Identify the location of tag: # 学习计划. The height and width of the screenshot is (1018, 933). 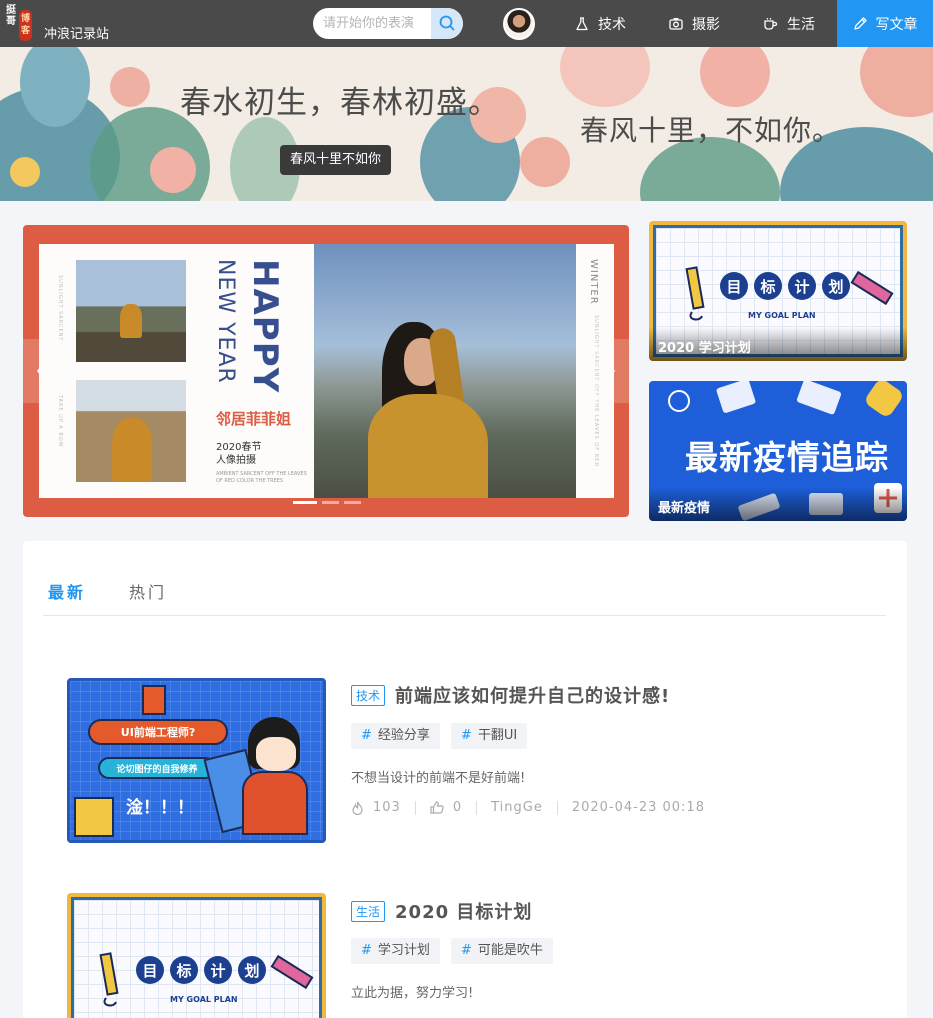
(395, 951).